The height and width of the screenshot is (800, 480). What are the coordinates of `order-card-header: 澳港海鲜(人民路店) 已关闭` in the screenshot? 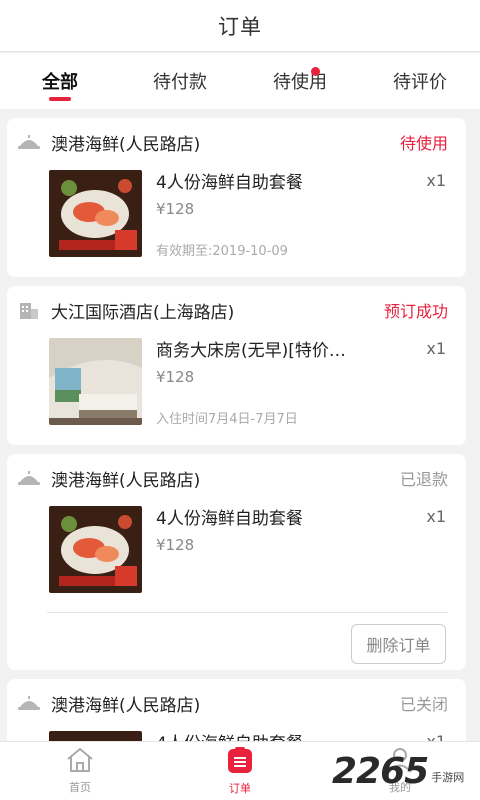 It's located at (236, 703).